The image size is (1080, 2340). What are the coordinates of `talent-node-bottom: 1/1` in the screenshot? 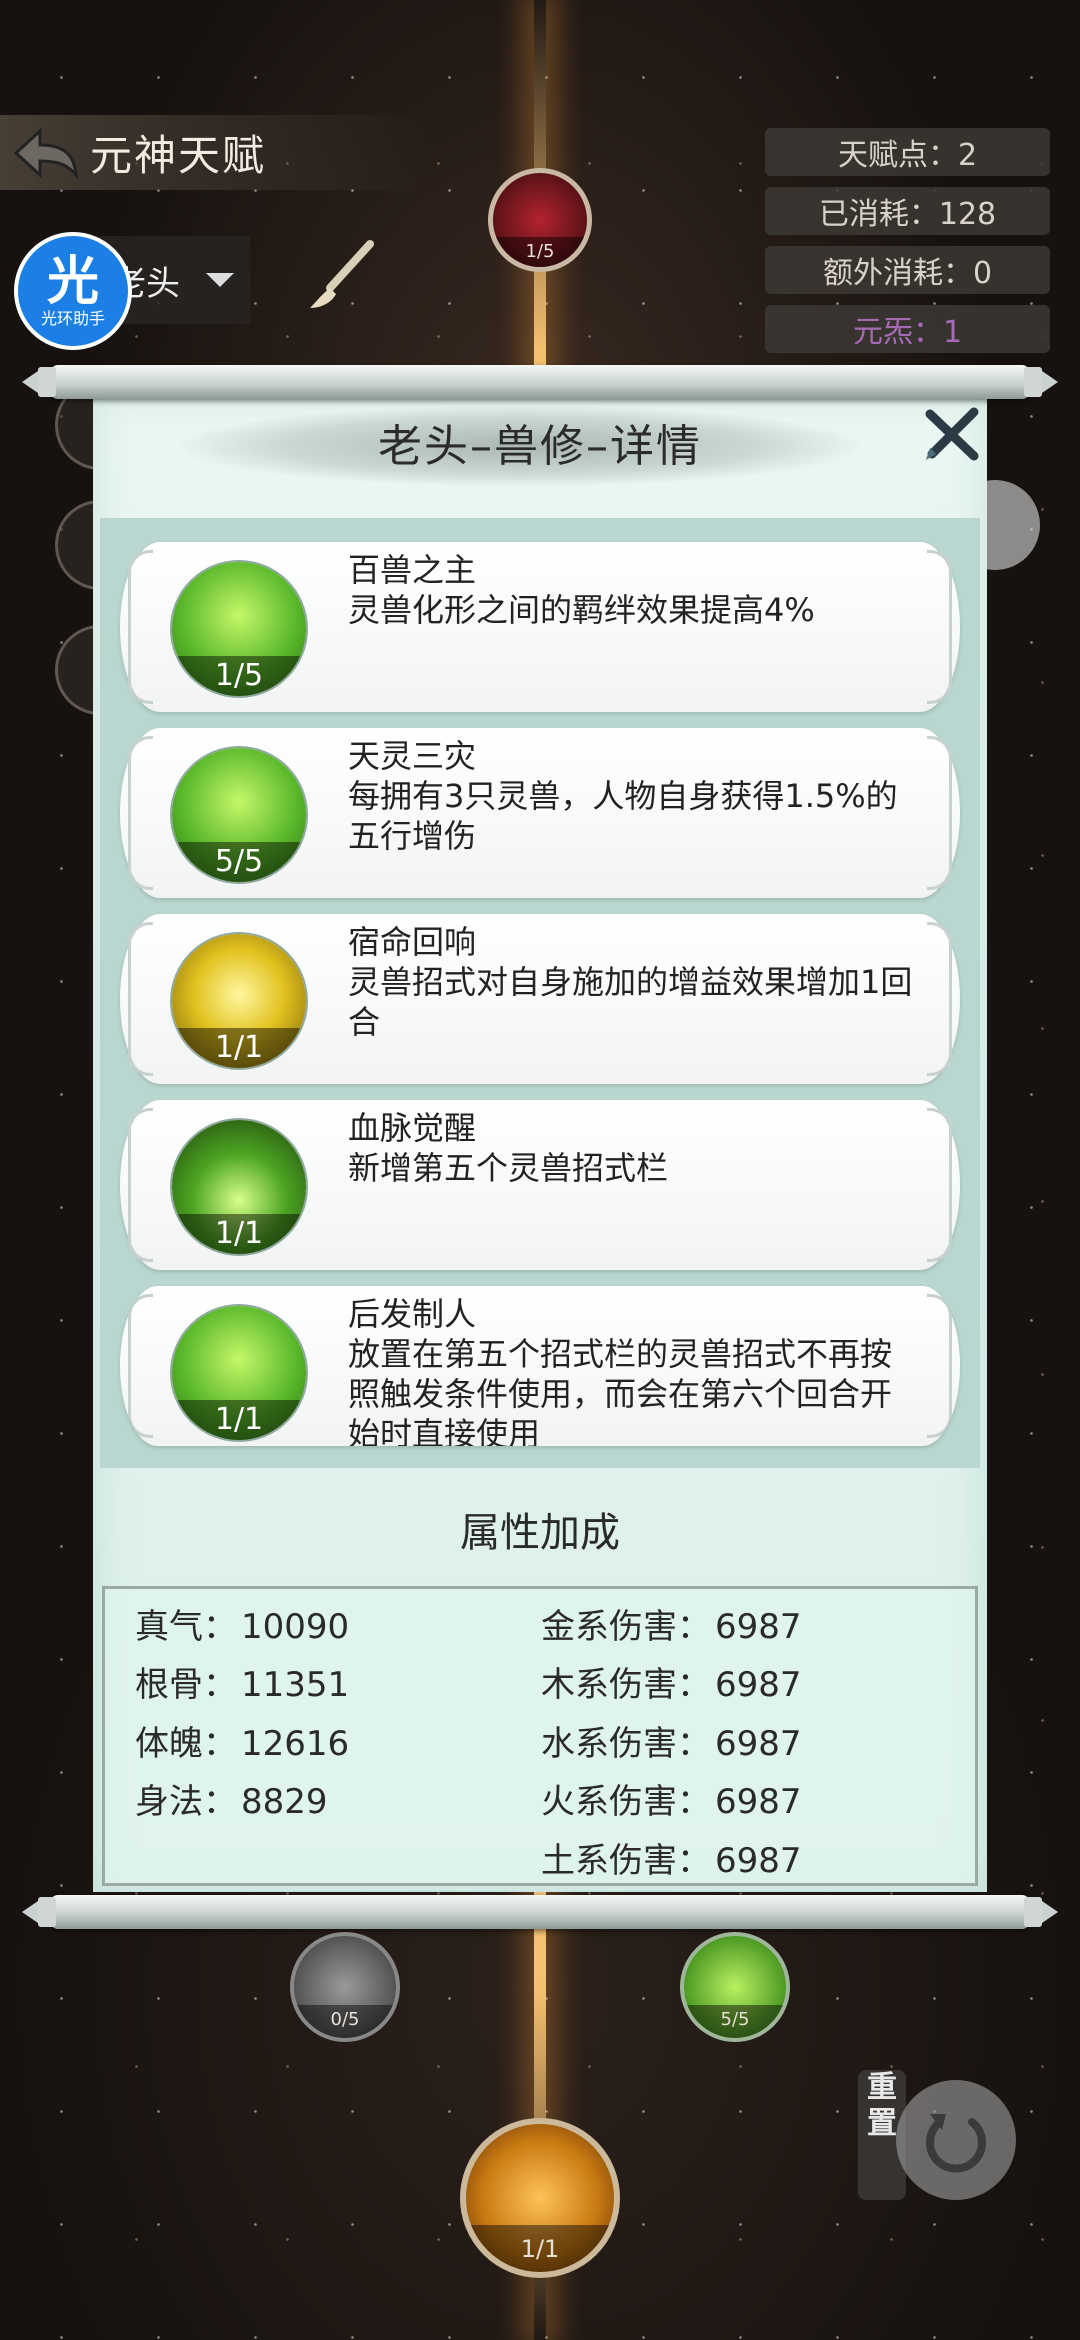 It's located at (540, 2198).